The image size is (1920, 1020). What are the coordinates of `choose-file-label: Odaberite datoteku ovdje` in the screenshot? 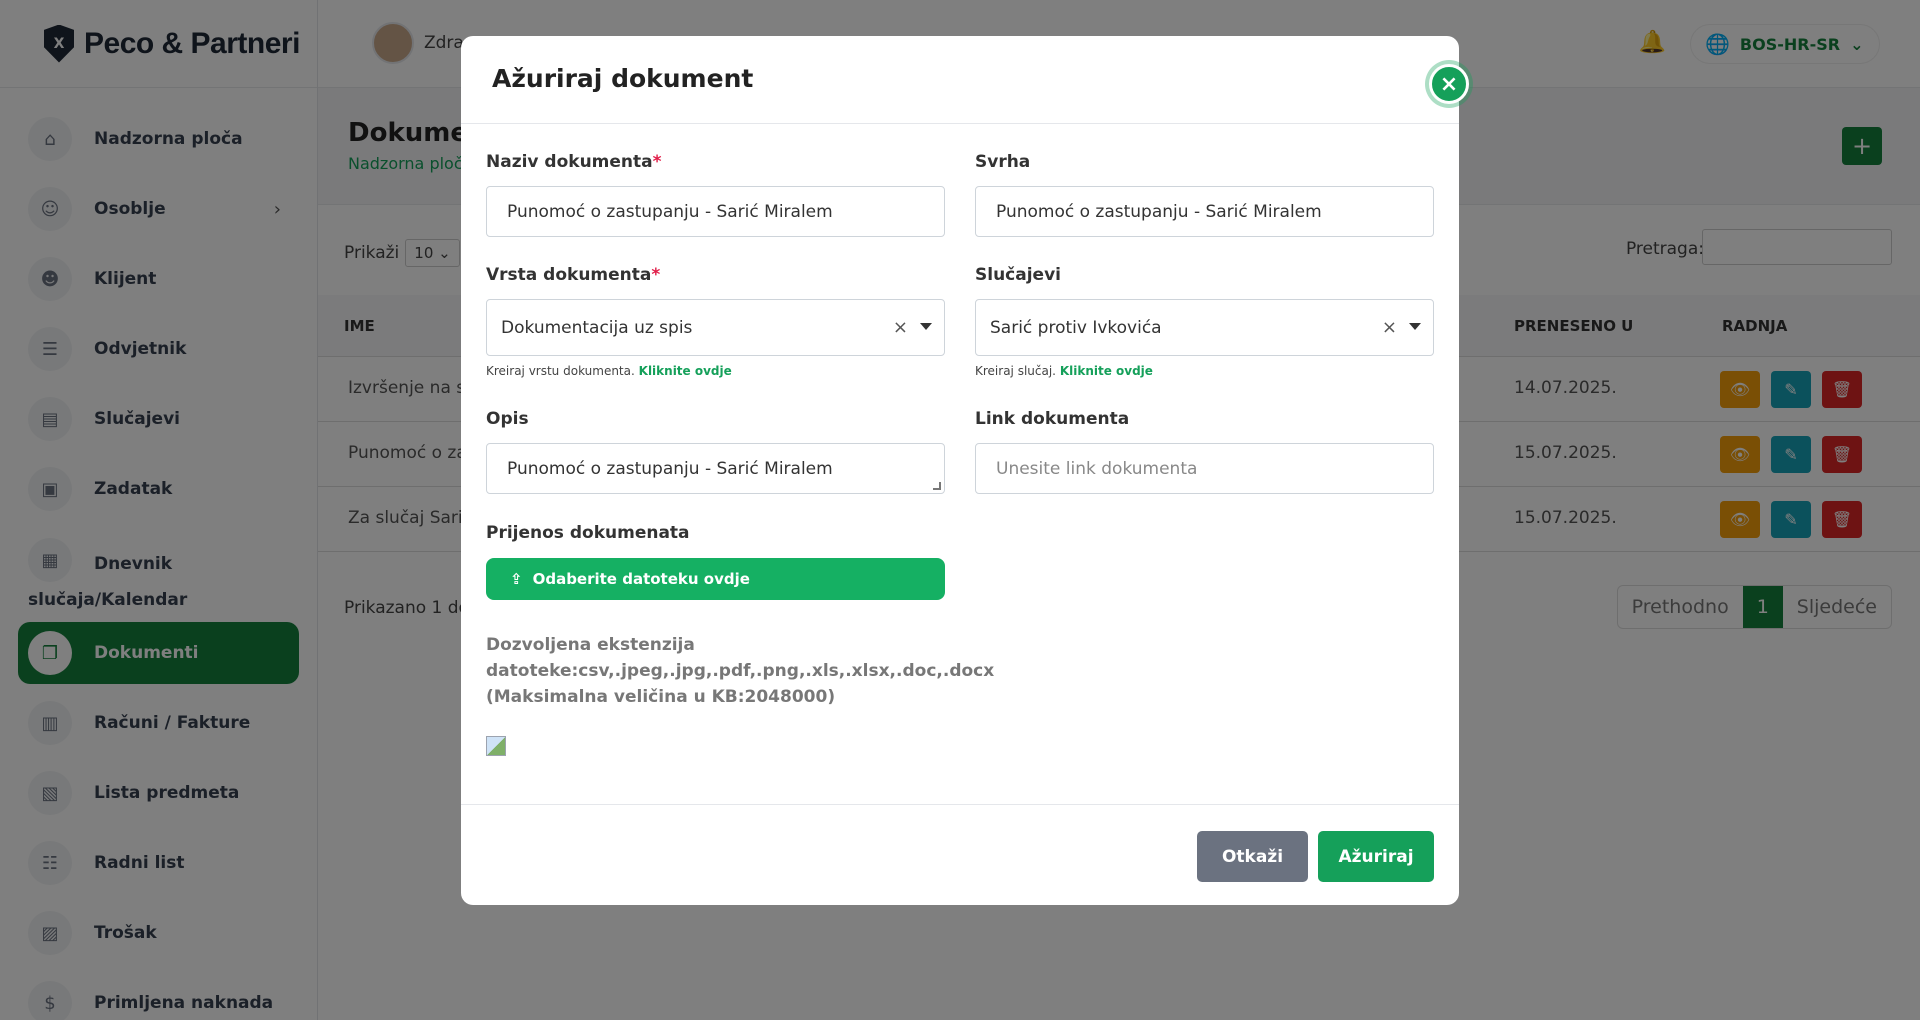 It's located at (641, 579).